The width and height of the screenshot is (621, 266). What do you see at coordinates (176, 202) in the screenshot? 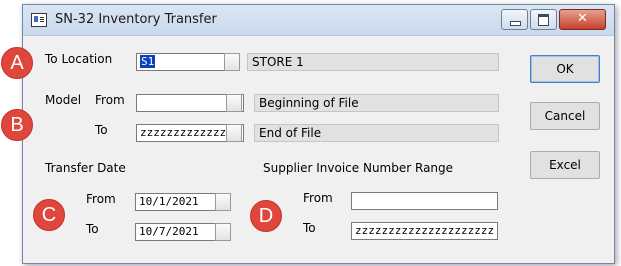
I see `transfer-date-from-input: 10/1/2021` at bounding box center [176, 202].